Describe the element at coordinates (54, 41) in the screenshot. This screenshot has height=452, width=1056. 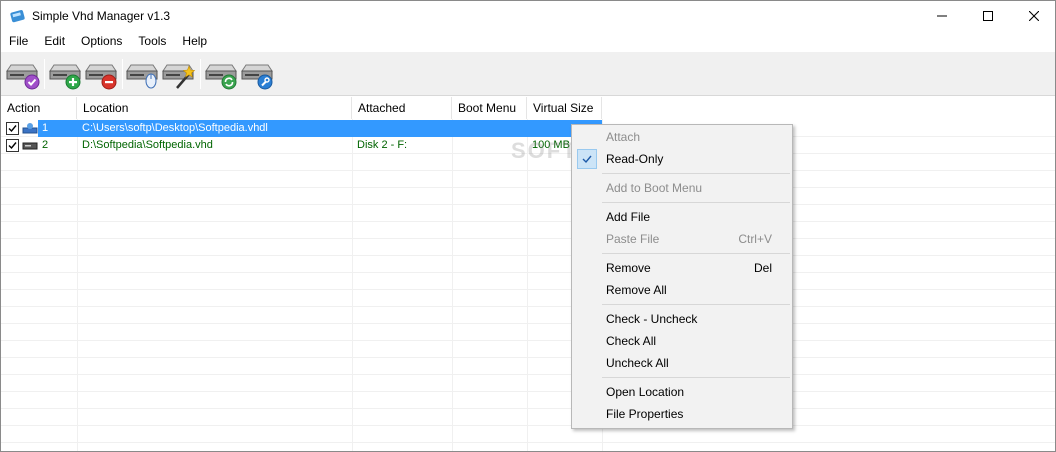
I see `menu-edit: Edit` at that location.